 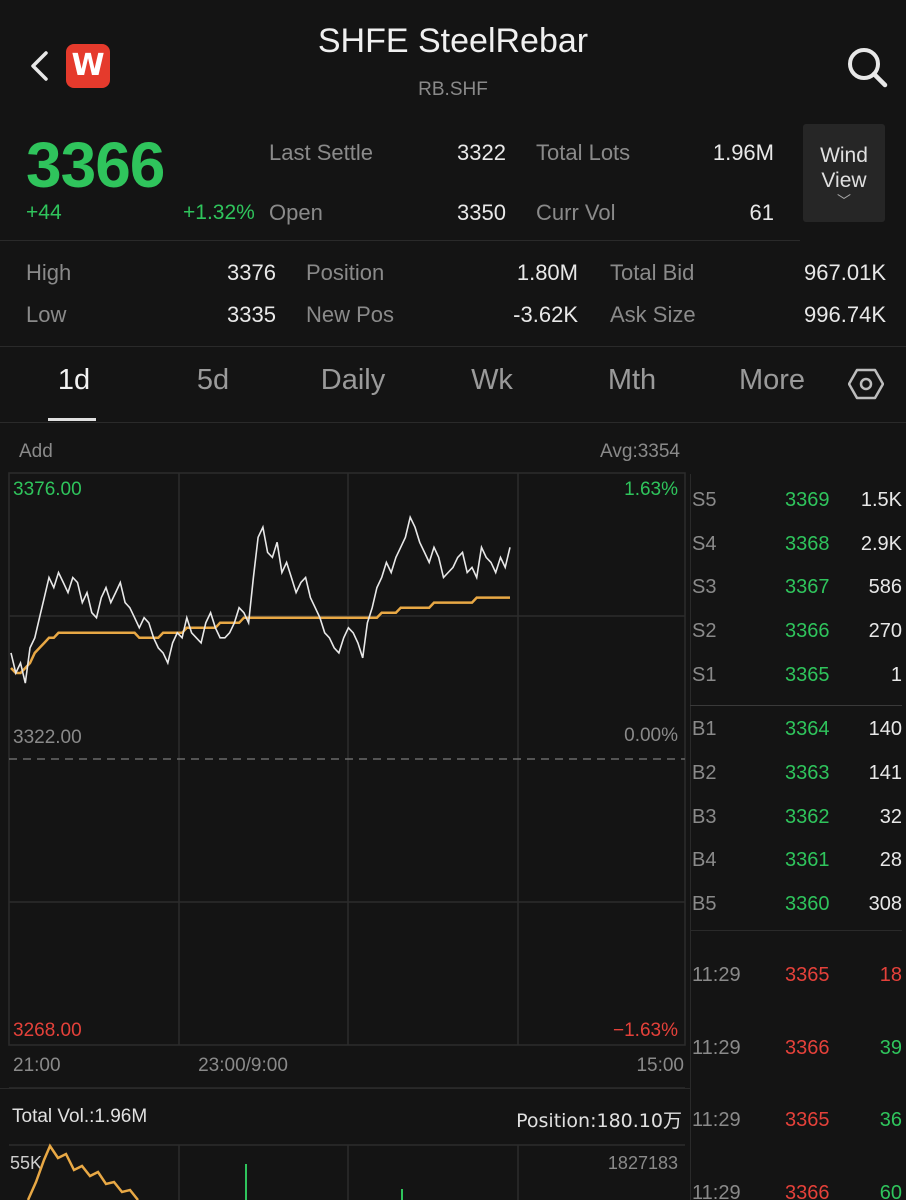 I want to click on tick-row: 11:29 3366 60, so click(x=798, y=1191).